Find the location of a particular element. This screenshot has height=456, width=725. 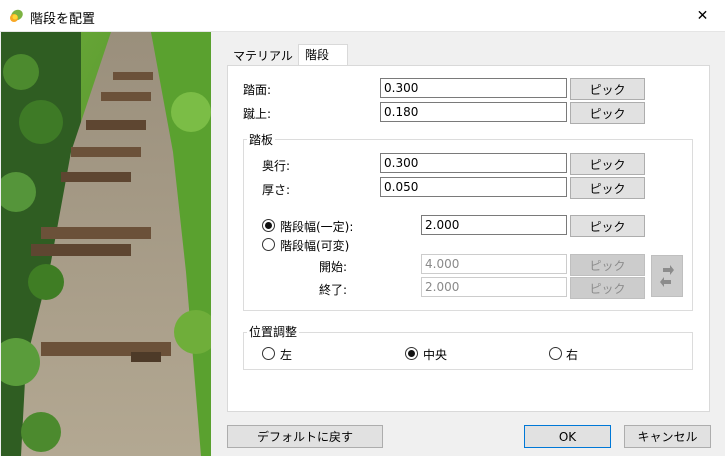

tread-label: 踏面: is located at coordinates (257, 90).